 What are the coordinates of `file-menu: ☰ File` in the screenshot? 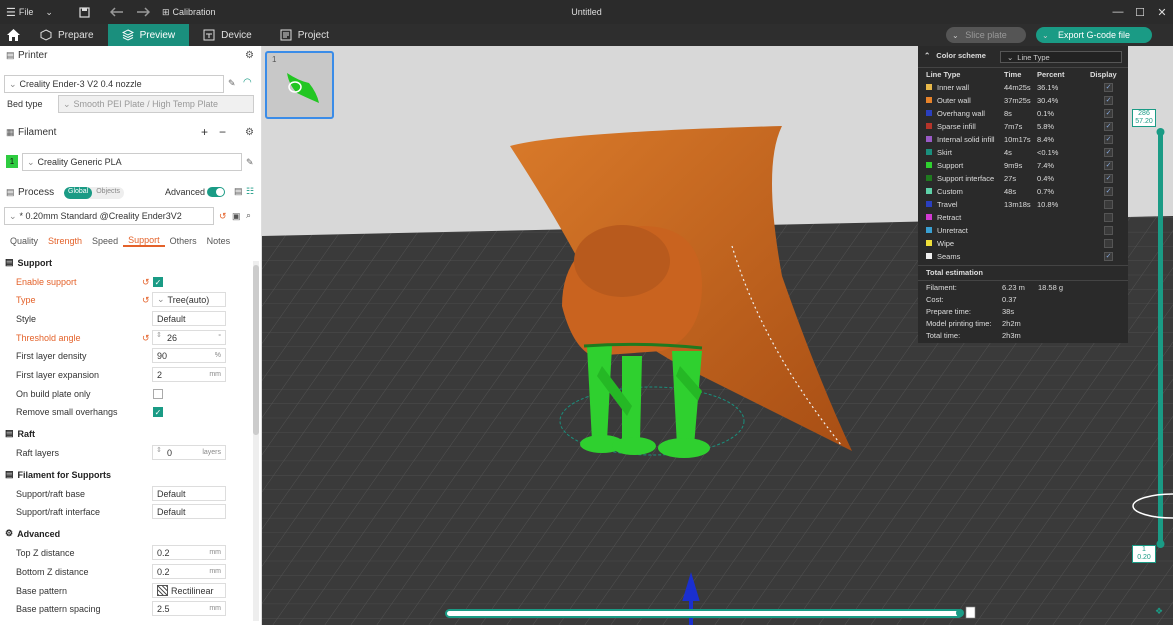 It's located at (19, 12).